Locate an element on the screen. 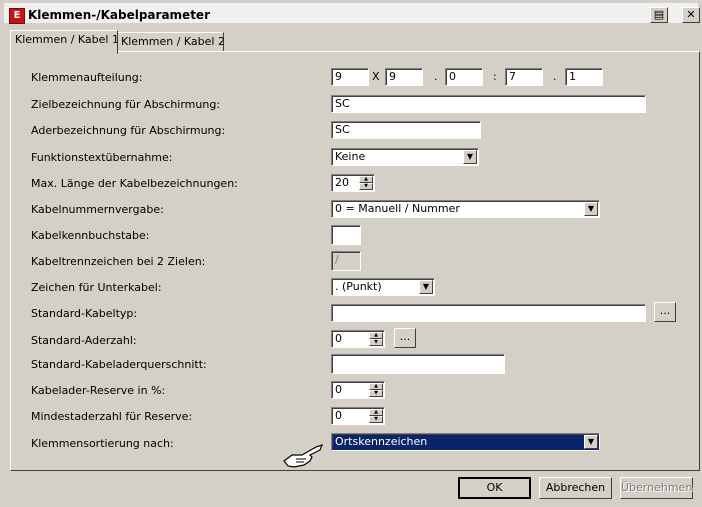 The height and width of the screenshot is (507, 702). mindestaderzahl-label: Mindestaderzahl für Reserve: is located at coordinates (112, 416).